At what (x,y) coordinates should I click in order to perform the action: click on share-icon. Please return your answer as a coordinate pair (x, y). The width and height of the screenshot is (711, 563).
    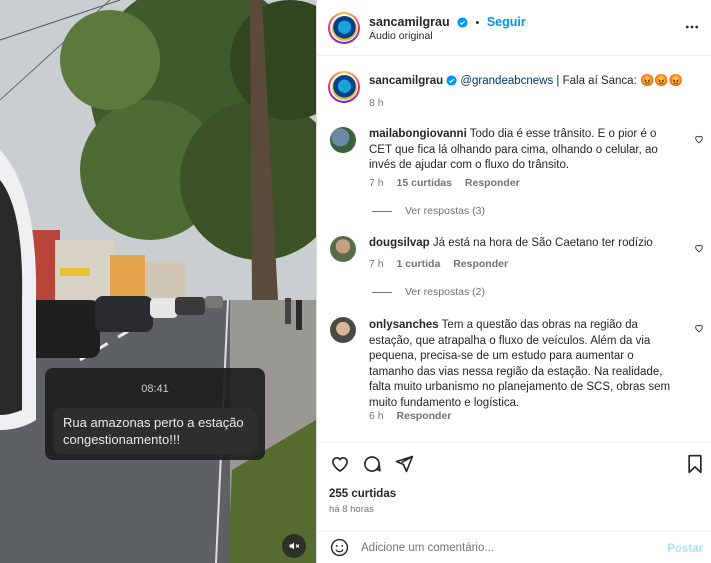
    Looking at the image, I should click on (404, 464).